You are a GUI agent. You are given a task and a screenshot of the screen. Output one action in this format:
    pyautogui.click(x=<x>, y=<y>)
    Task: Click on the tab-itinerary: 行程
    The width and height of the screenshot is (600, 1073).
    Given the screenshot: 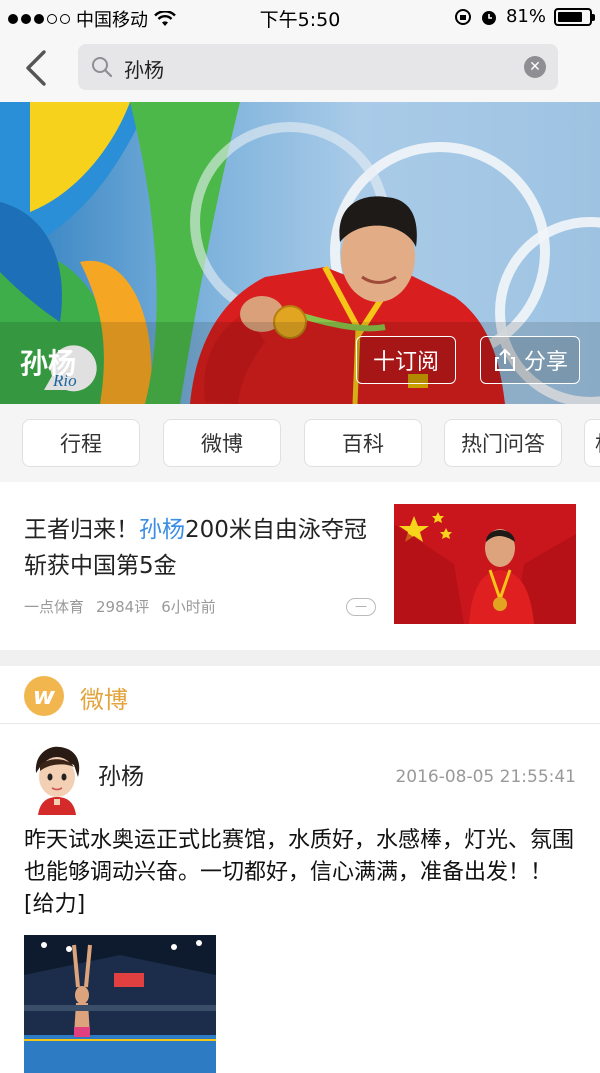 What is the action you would take?
    pyautogui.click(x=81, y=443)
    